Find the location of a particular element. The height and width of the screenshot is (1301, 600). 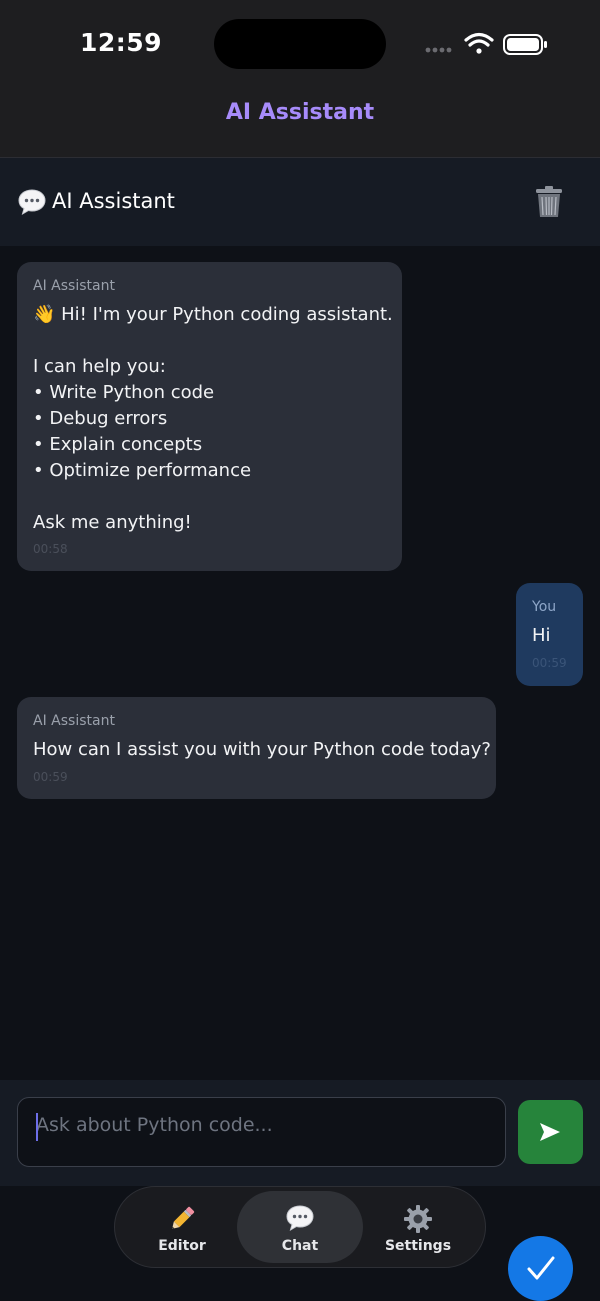

send-arrow-icon is located at coordinates (550, 1132).